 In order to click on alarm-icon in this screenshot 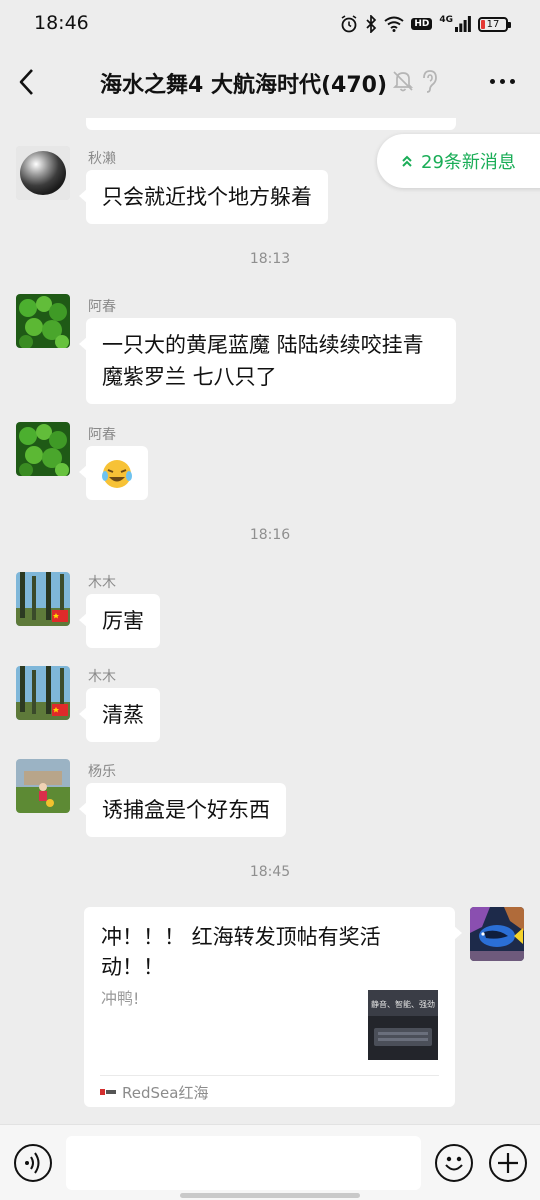, I will do `click(349, 24)`.